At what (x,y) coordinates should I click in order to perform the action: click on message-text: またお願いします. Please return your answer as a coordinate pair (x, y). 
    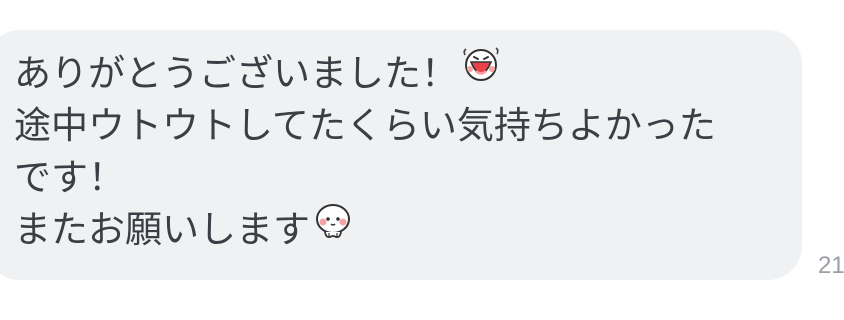
    Looking at the image, I should click on (162, 229).